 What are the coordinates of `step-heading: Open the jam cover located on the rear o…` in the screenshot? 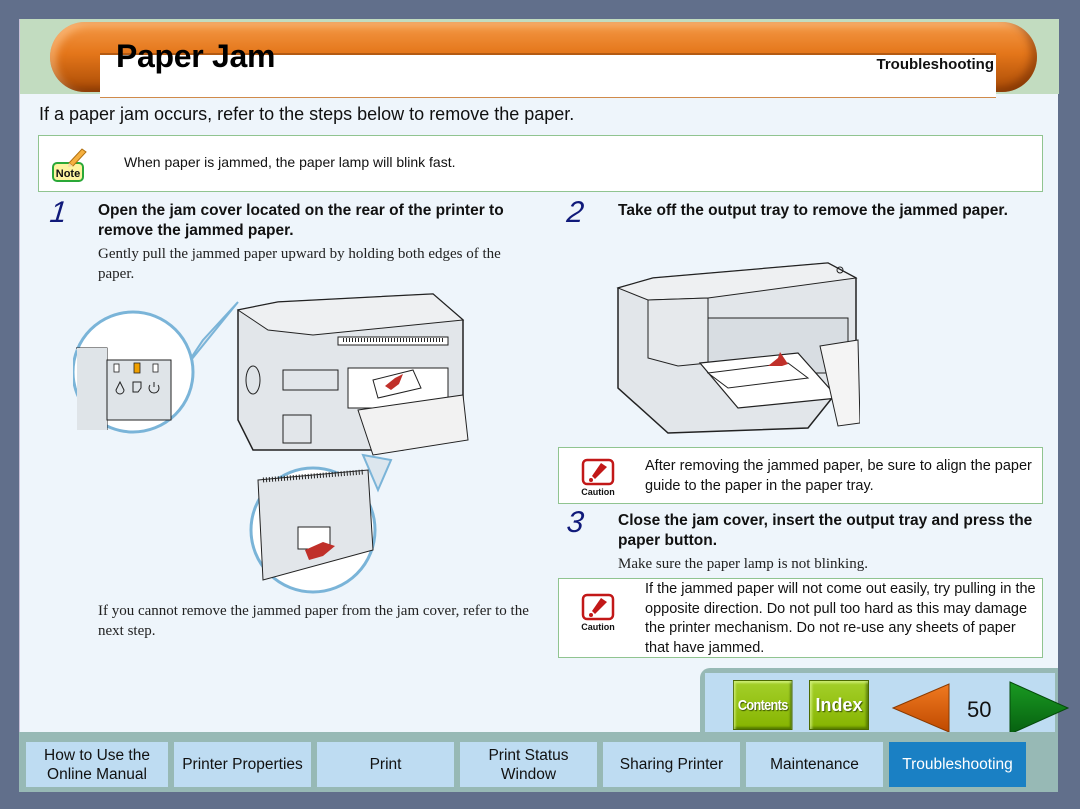 It's located at (301, 220).